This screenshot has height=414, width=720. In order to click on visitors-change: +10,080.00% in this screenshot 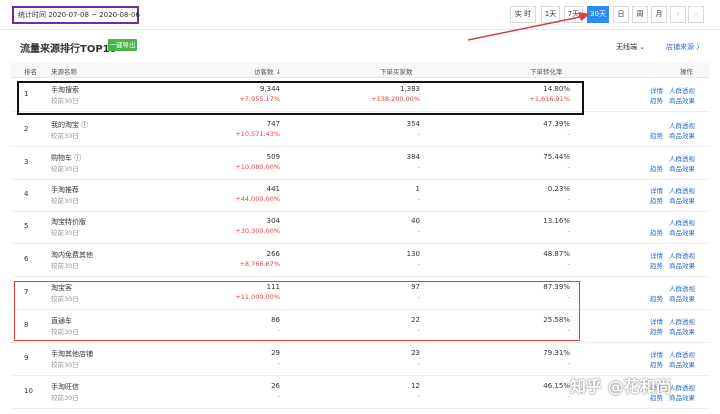, I will do `click(257, 167)`.